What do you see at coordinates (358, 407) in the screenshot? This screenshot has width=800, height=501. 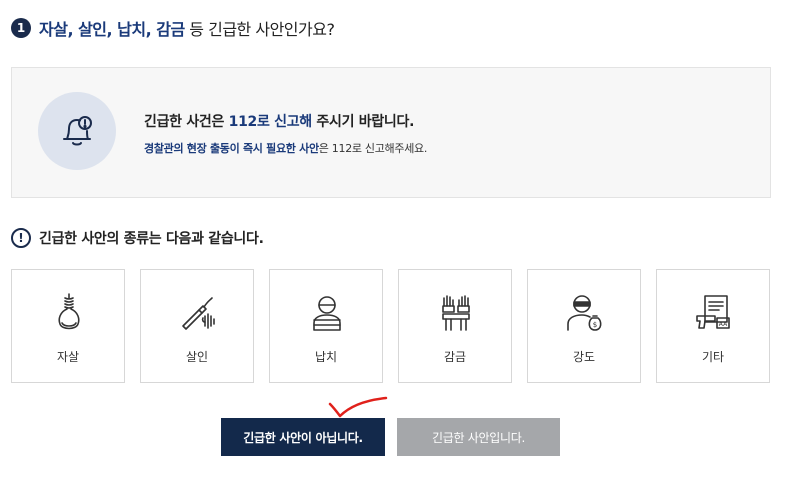 I see `check-mark-annotation` at bounding box center [358, 407].